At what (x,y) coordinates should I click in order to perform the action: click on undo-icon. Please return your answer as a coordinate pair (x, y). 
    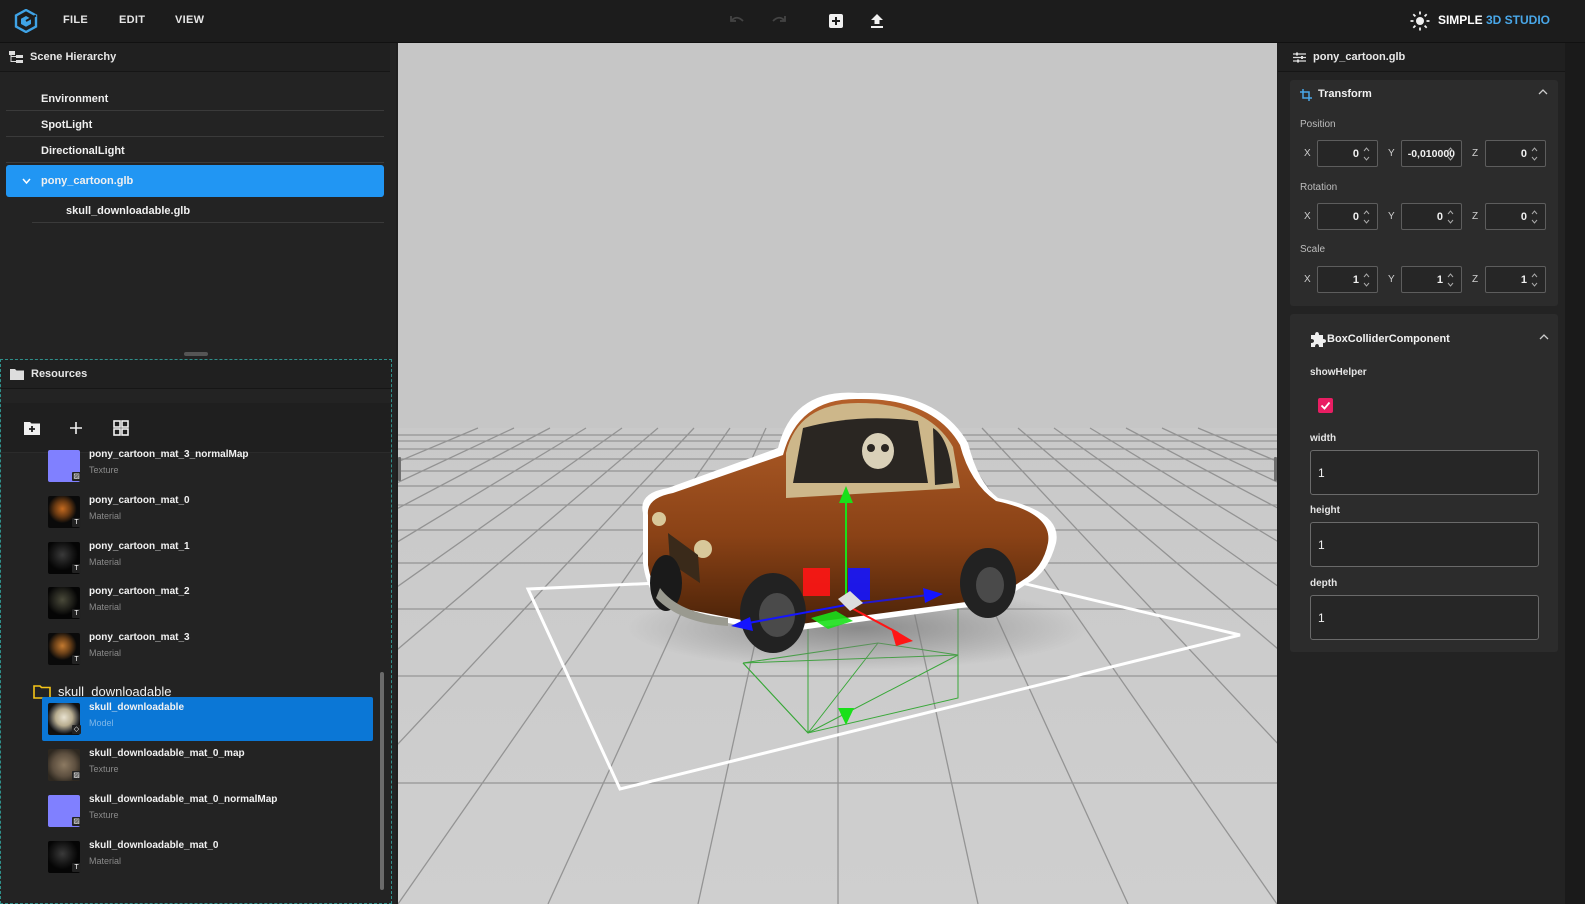
    Looking at the image, I should click on (737, 21).